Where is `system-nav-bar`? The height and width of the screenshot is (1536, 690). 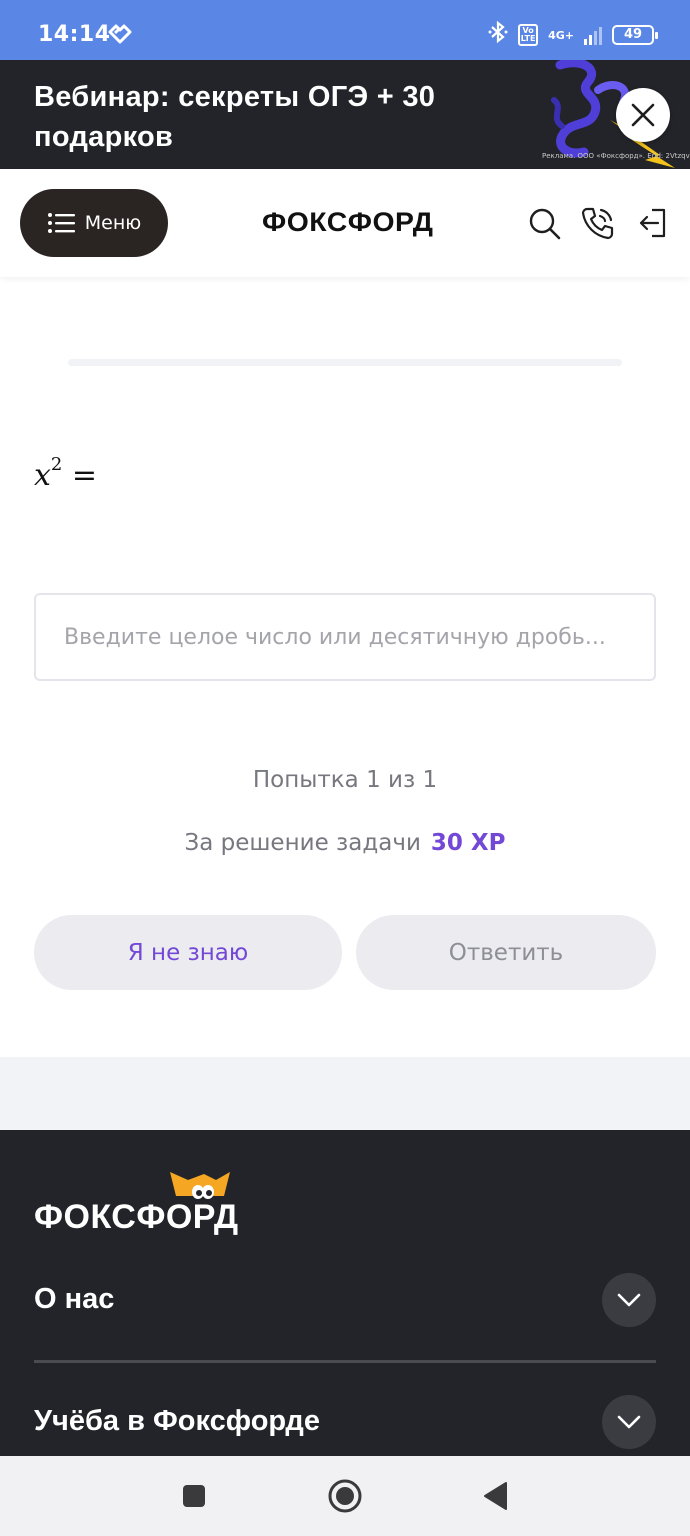
system-nav-bar is located at coordinates (345, 1496).